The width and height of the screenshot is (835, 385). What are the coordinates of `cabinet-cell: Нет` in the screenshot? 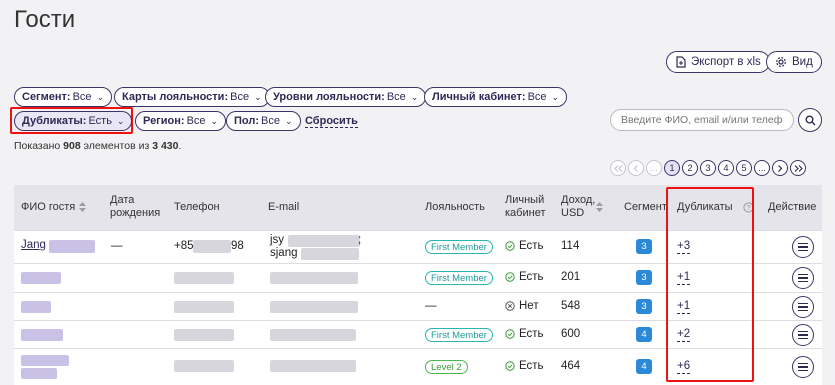 It's located at (522, 306).